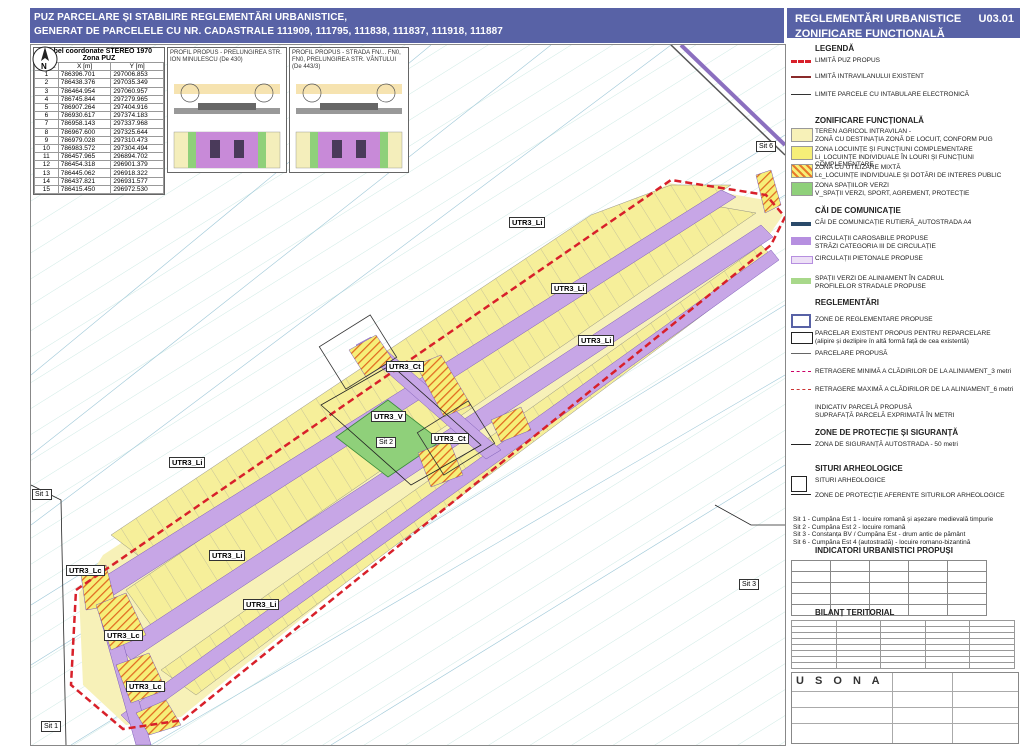 The image size is (1024, 747). Describe the element at coordinates (137, 181) in the screenshot. I see `y-coordinate: 296931.577` at that location.